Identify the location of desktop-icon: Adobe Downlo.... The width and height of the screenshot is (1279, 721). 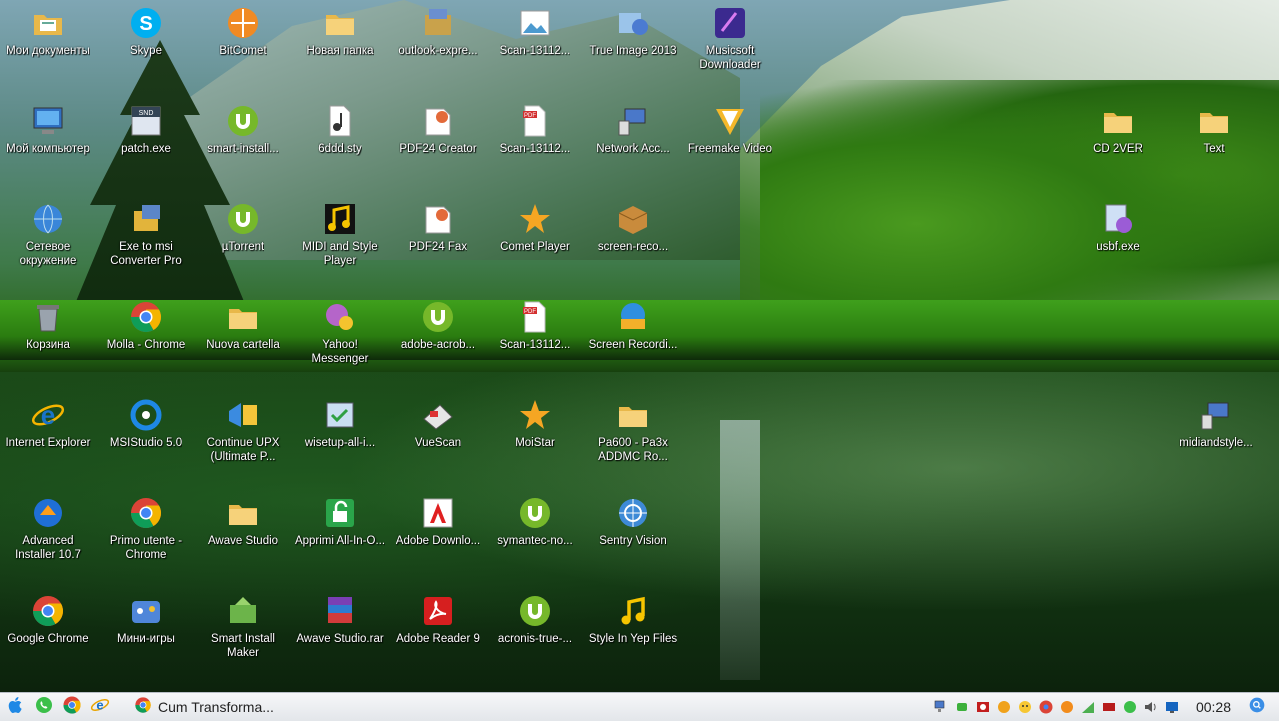
(438, 540).